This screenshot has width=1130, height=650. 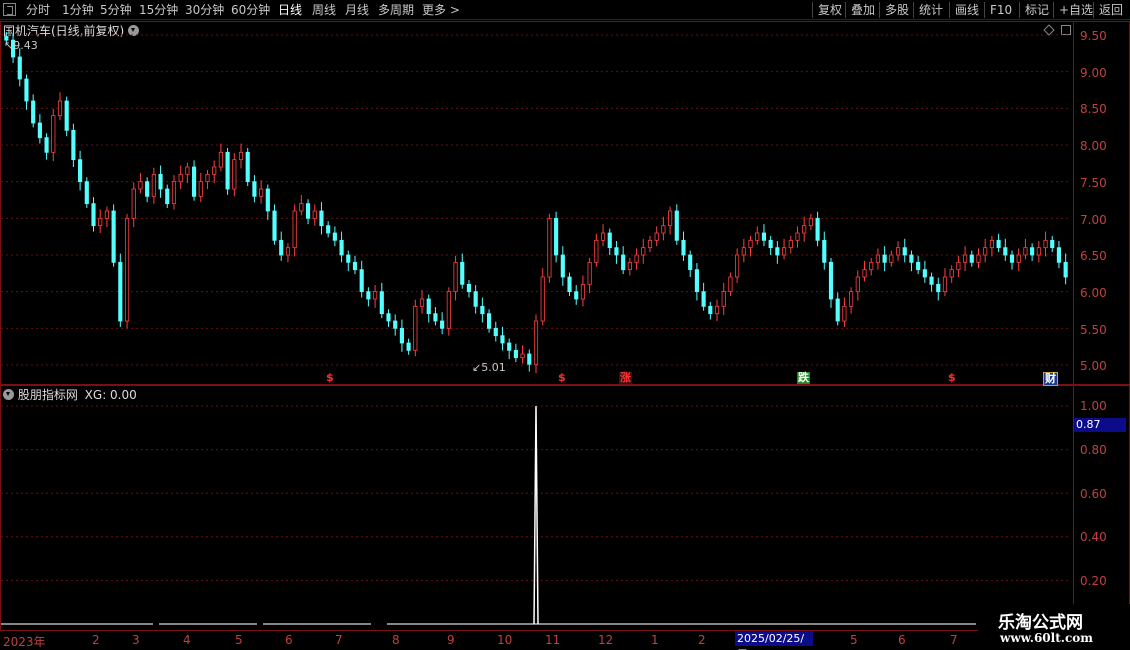 I want to click on event-marker-zhang: 涨, so click(x=625, y=378).